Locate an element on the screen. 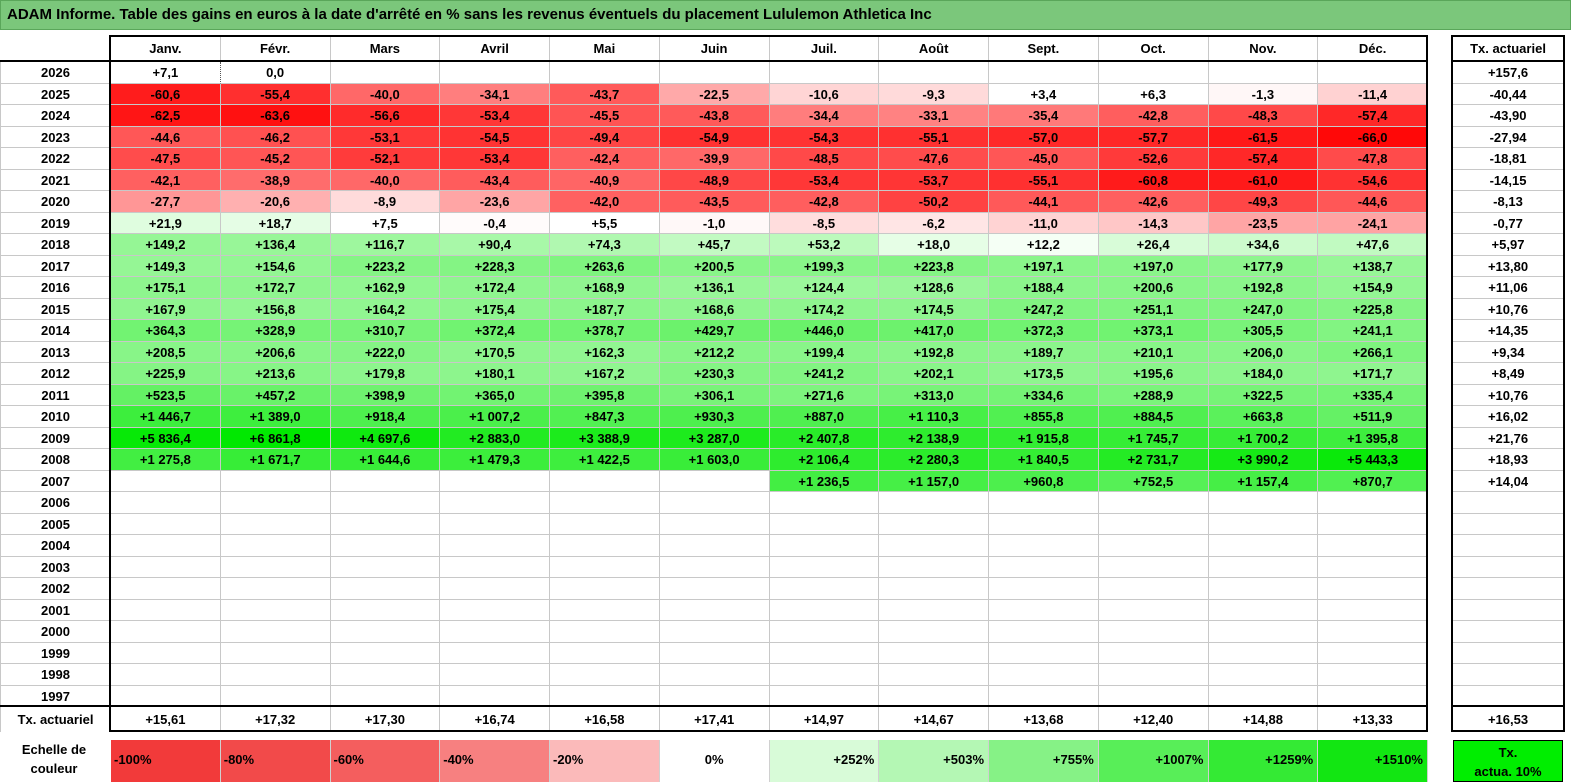 The height and width of the screenshot is (783, 1571). year-label: 2014 is located at coordinates (55, 331).